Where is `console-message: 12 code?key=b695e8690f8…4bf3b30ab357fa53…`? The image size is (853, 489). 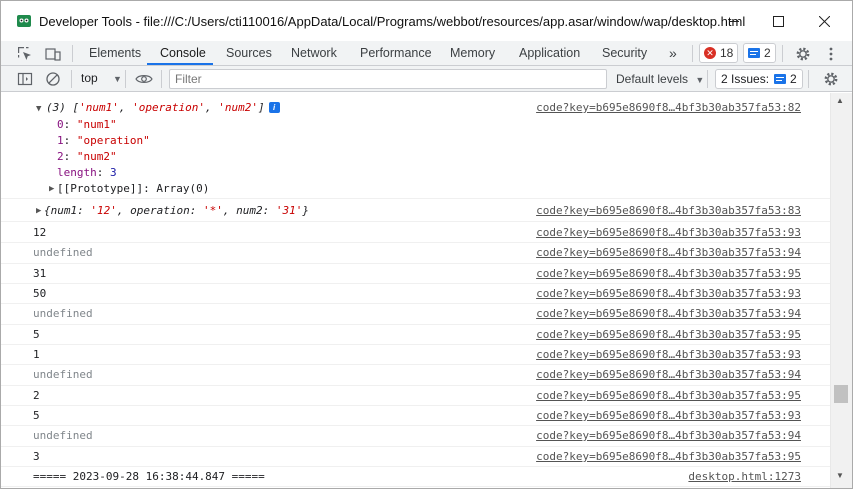 console-message: 12 code?key=b695e8690f8…4bf3b30ab357fa53… is located at coordinates (415, 233).